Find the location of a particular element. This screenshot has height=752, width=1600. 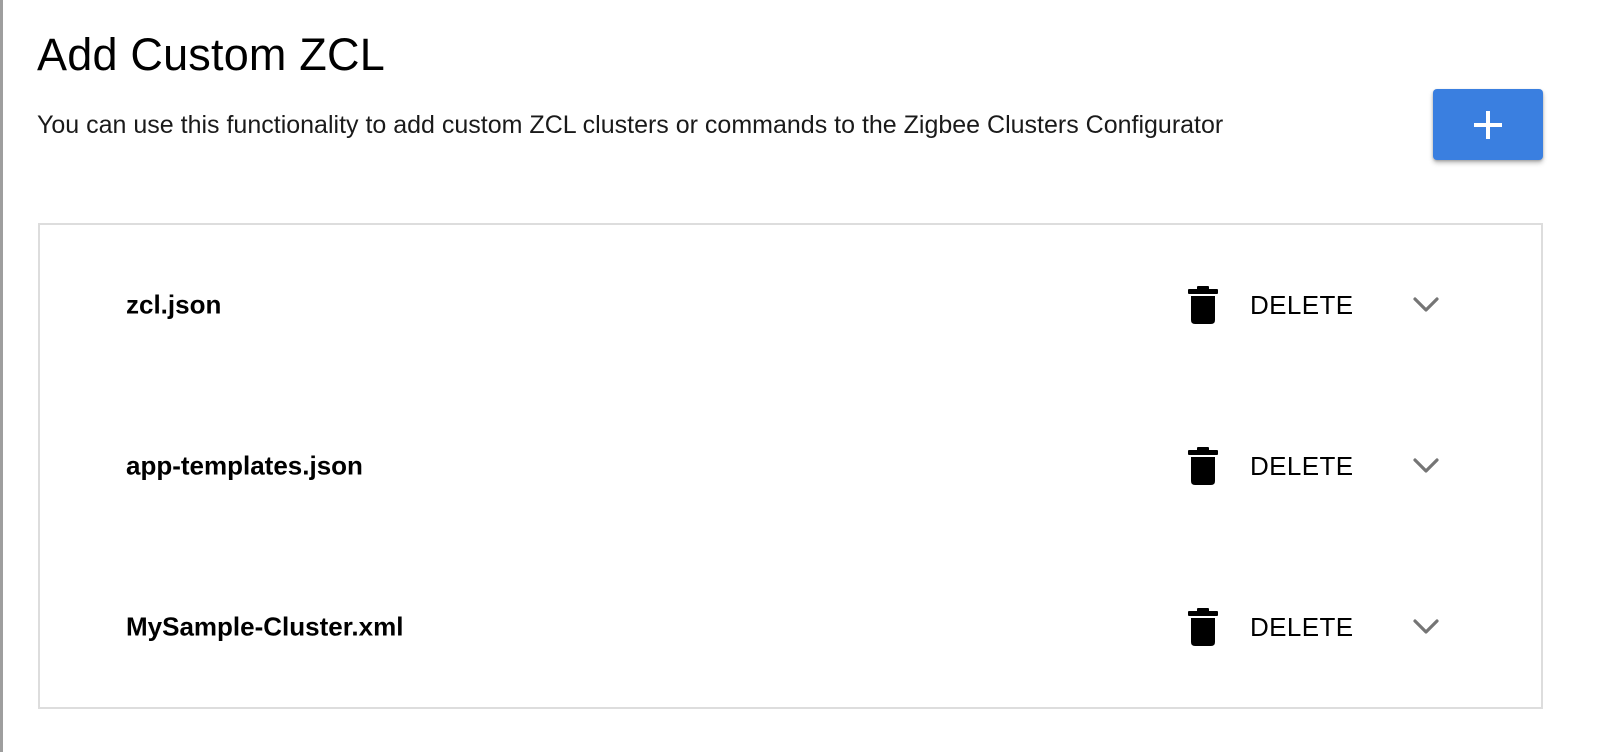

file-list-item: MySample-Cluster.xml DELETE is located at coordinates (790, 627).